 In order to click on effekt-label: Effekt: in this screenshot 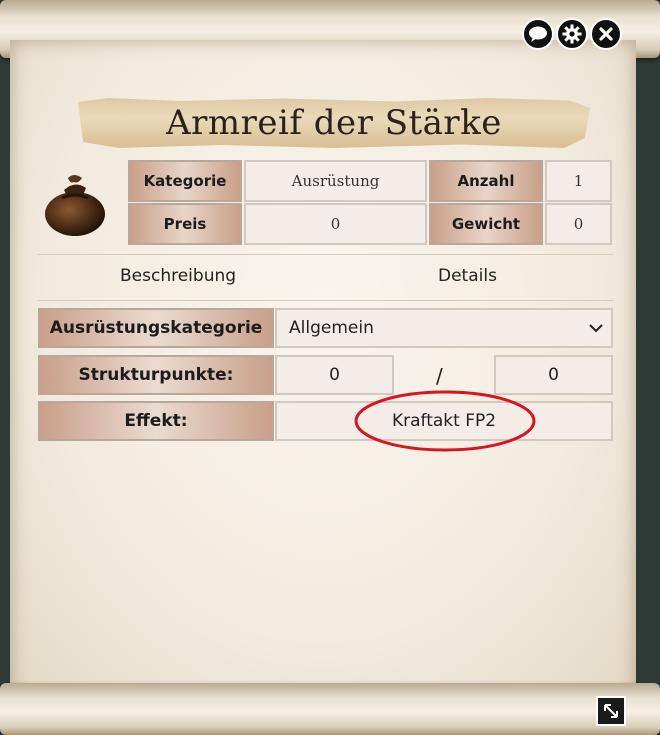, I will do `click(156, 421)`.